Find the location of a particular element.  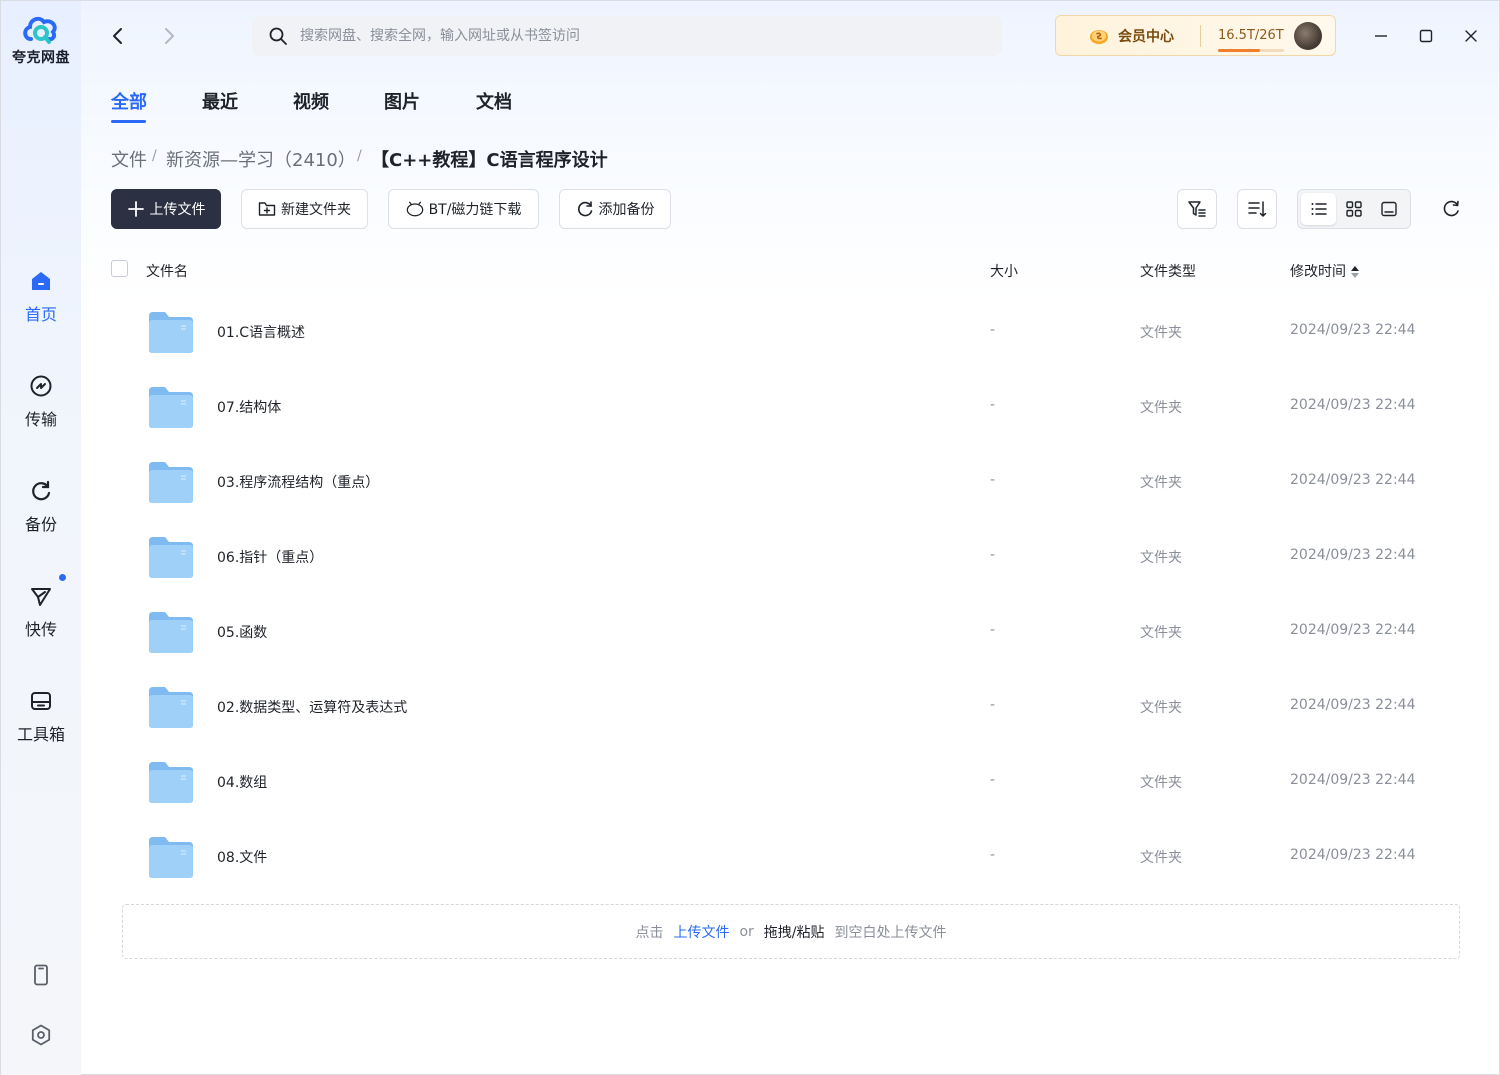

preview-view-button is located at coordinates (1389, 209).